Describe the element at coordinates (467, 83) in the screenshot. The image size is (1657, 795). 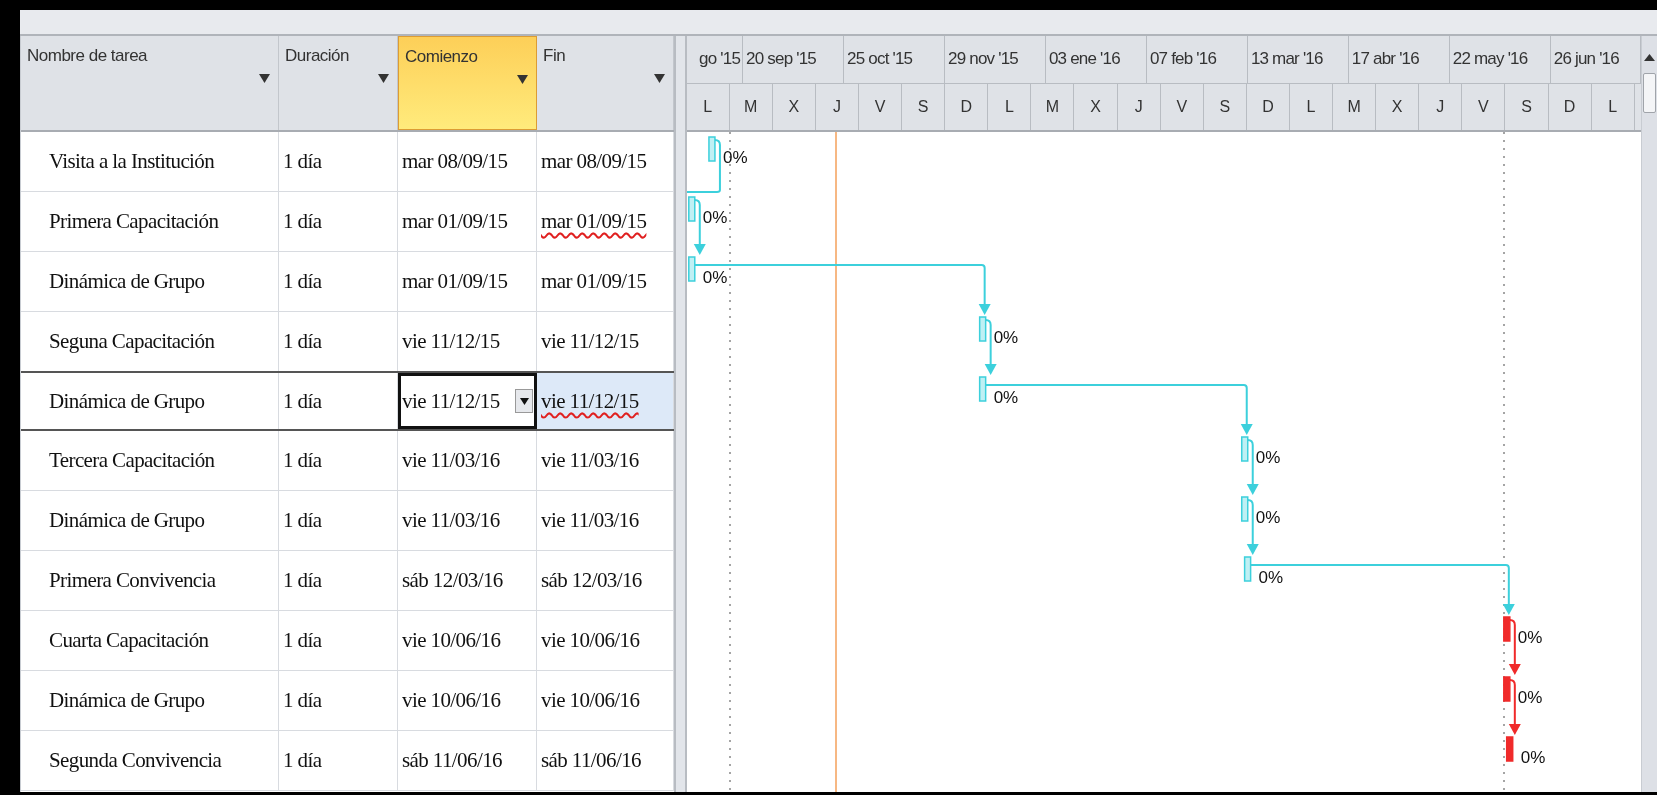
I see `column-header: Comienzo` at that location.